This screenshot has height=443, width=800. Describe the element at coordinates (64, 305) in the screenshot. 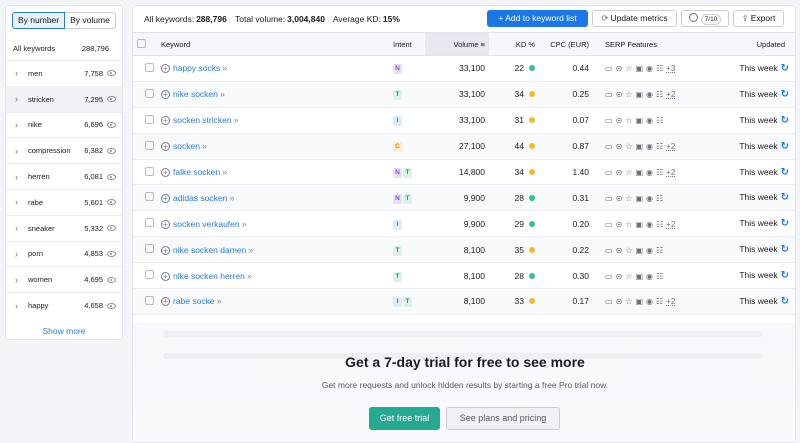

I see `sidebar-group-item: › happy 4,658` at that location.